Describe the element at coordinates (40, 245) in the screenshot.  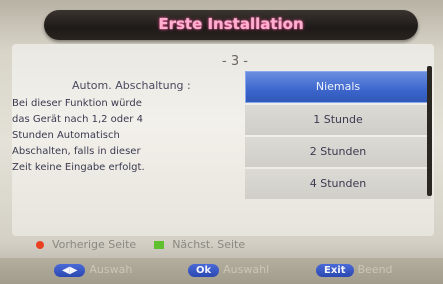
I see `red-button-icon` at that location.